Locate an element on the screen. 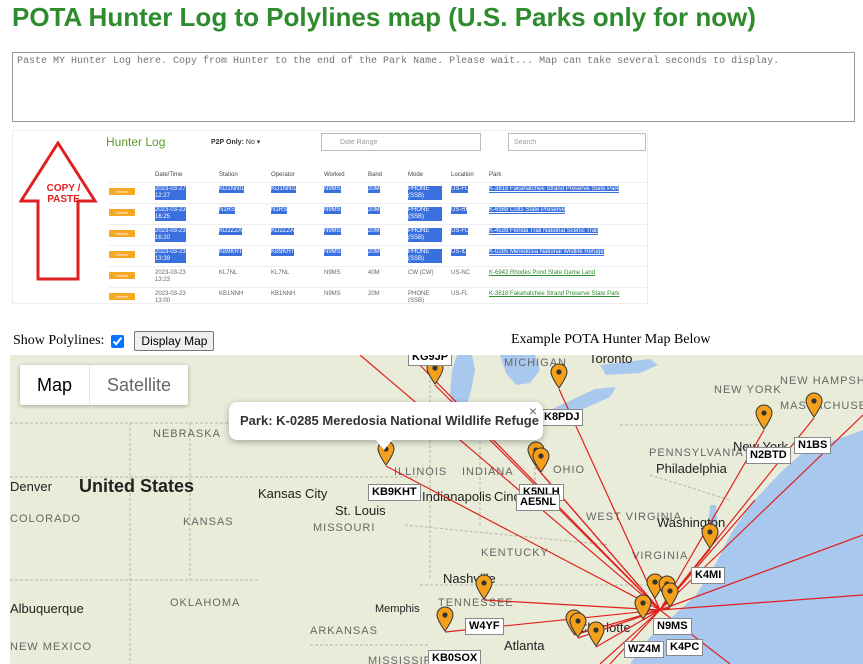 Image resolution: width=863 pixels, height=664 pixels. display-map-button: Display Map is located at coordinates (174, 341).